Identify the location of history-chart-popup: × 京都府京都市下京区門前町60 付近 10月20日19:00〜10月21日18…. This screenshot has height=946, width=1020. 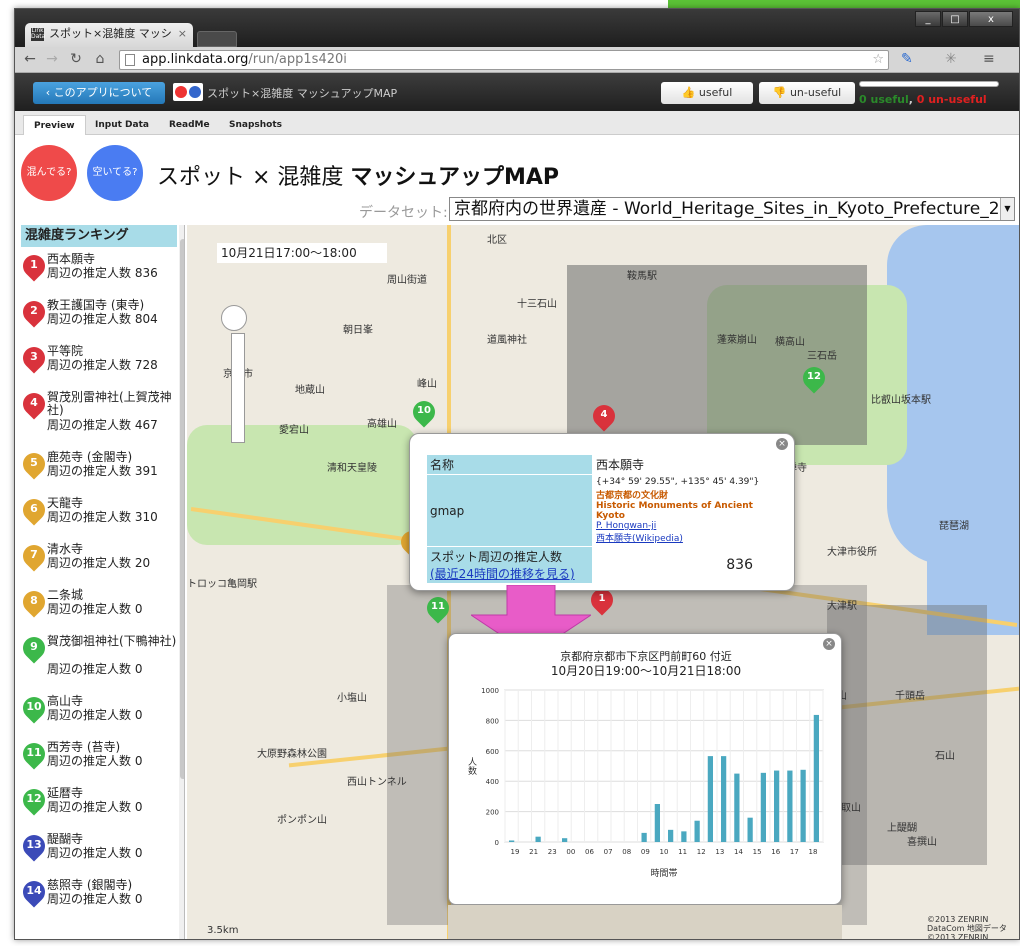
(645, 769).